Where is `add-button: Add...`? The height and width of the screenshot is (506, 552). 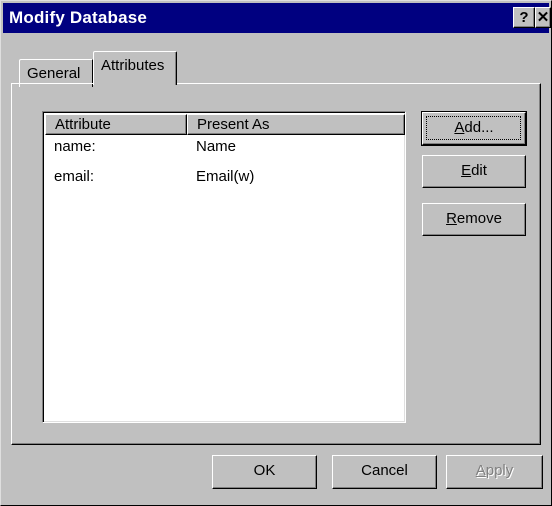
add-button: Add... is located at coordinates (474, 128).